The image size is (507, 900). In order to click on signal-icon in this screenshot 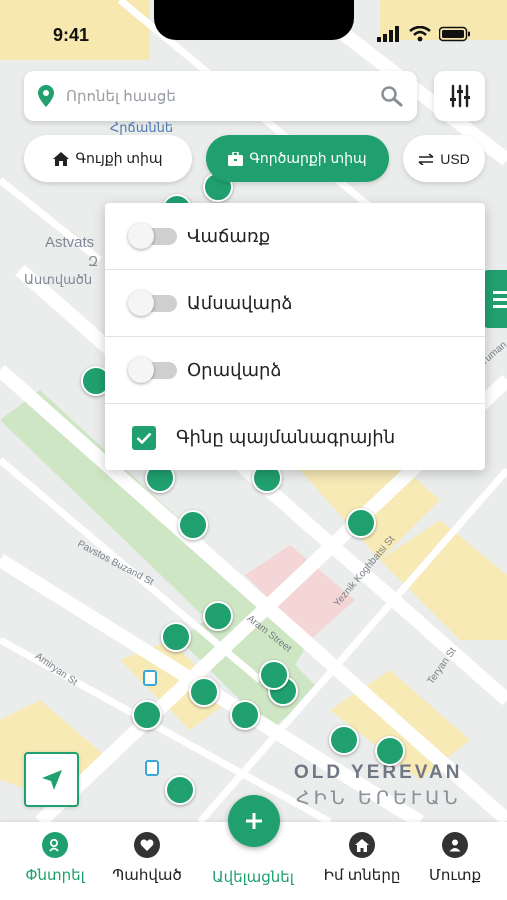, I will do `click(388, 34)`.